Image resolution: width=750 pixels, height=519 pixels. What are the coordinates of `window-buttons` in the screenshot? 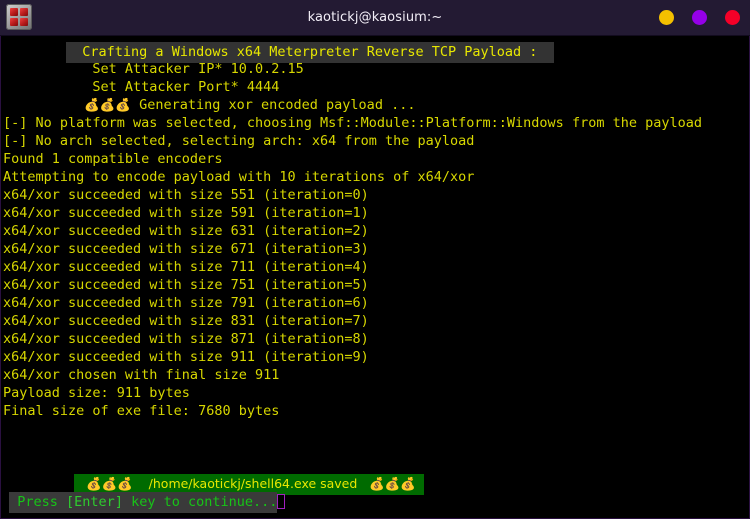 It's located at (699, 17).